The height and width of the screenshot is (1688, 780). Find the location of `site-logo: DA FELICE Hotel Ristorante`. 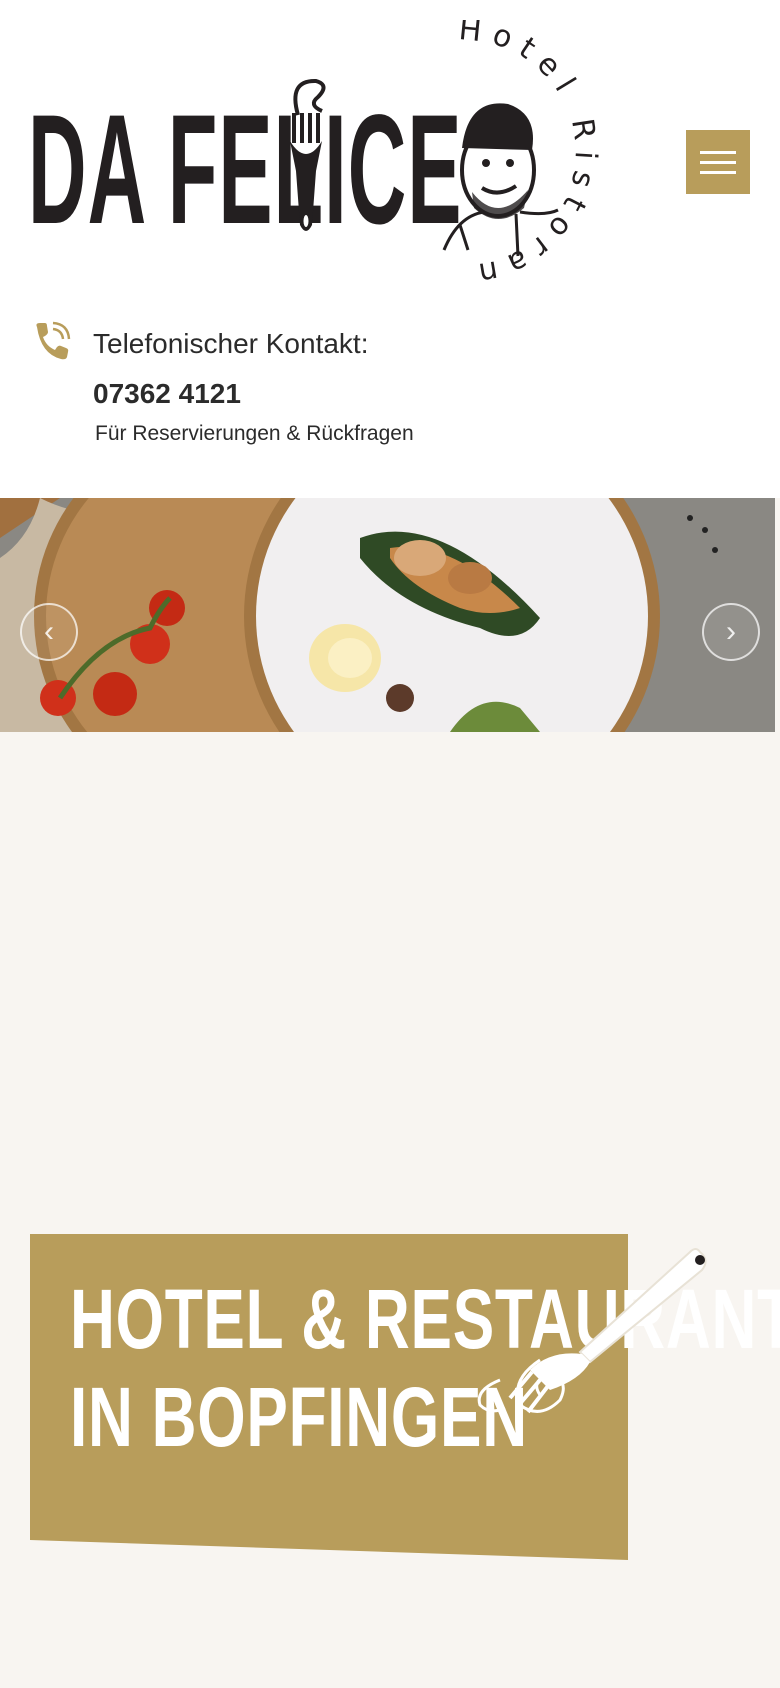

site-logo: DA FELICE Hotel Ristorante is located at coordinates (328, 160).